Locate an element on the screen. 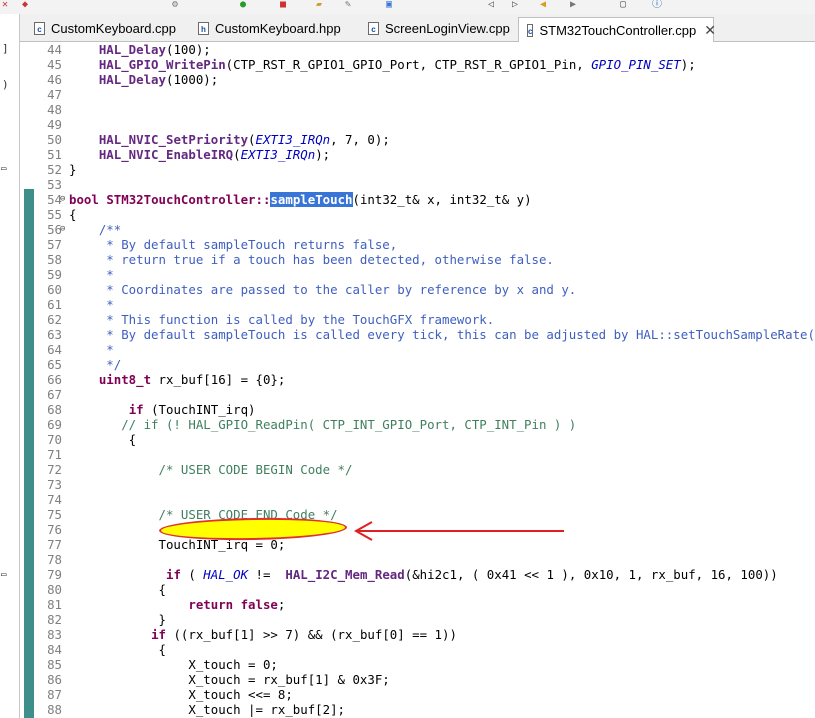 The width and height of the screenshot is (815, 718). line-number: 86 is located at coordinates (54, 679).